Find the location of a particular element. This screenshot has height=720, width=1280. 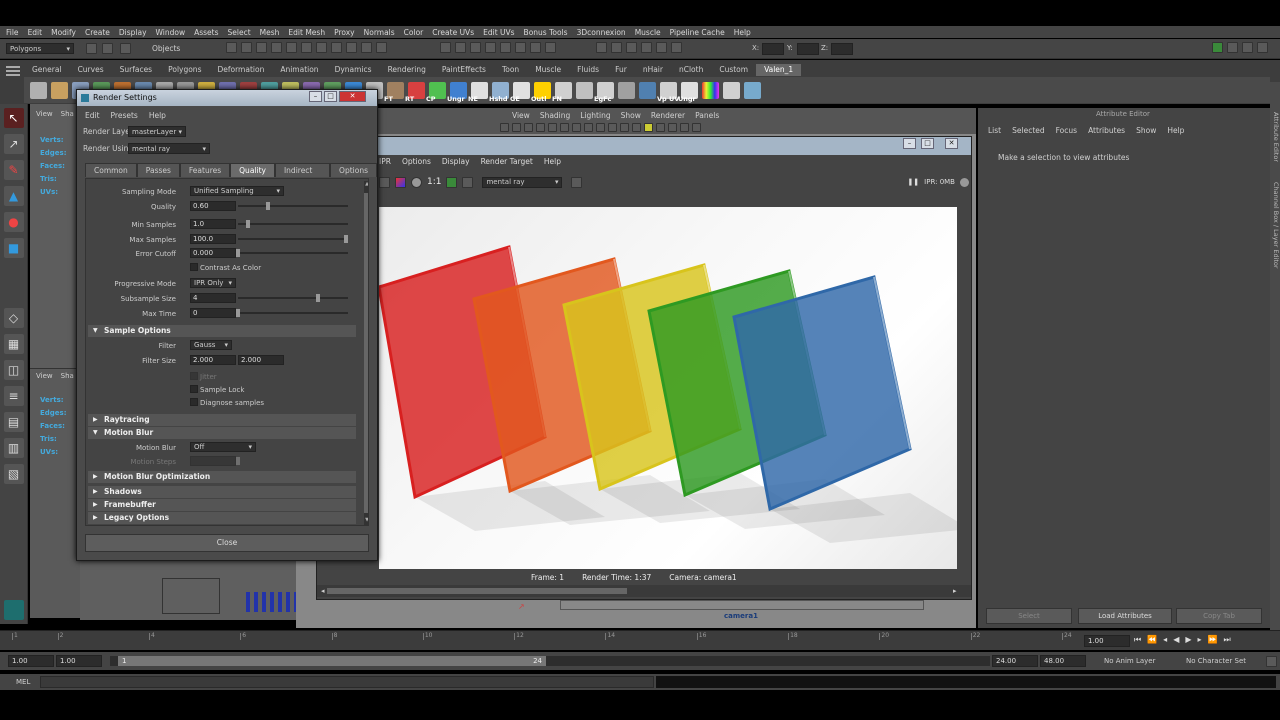

start-time-field: 1.00 is located at coordinates (31, 661).